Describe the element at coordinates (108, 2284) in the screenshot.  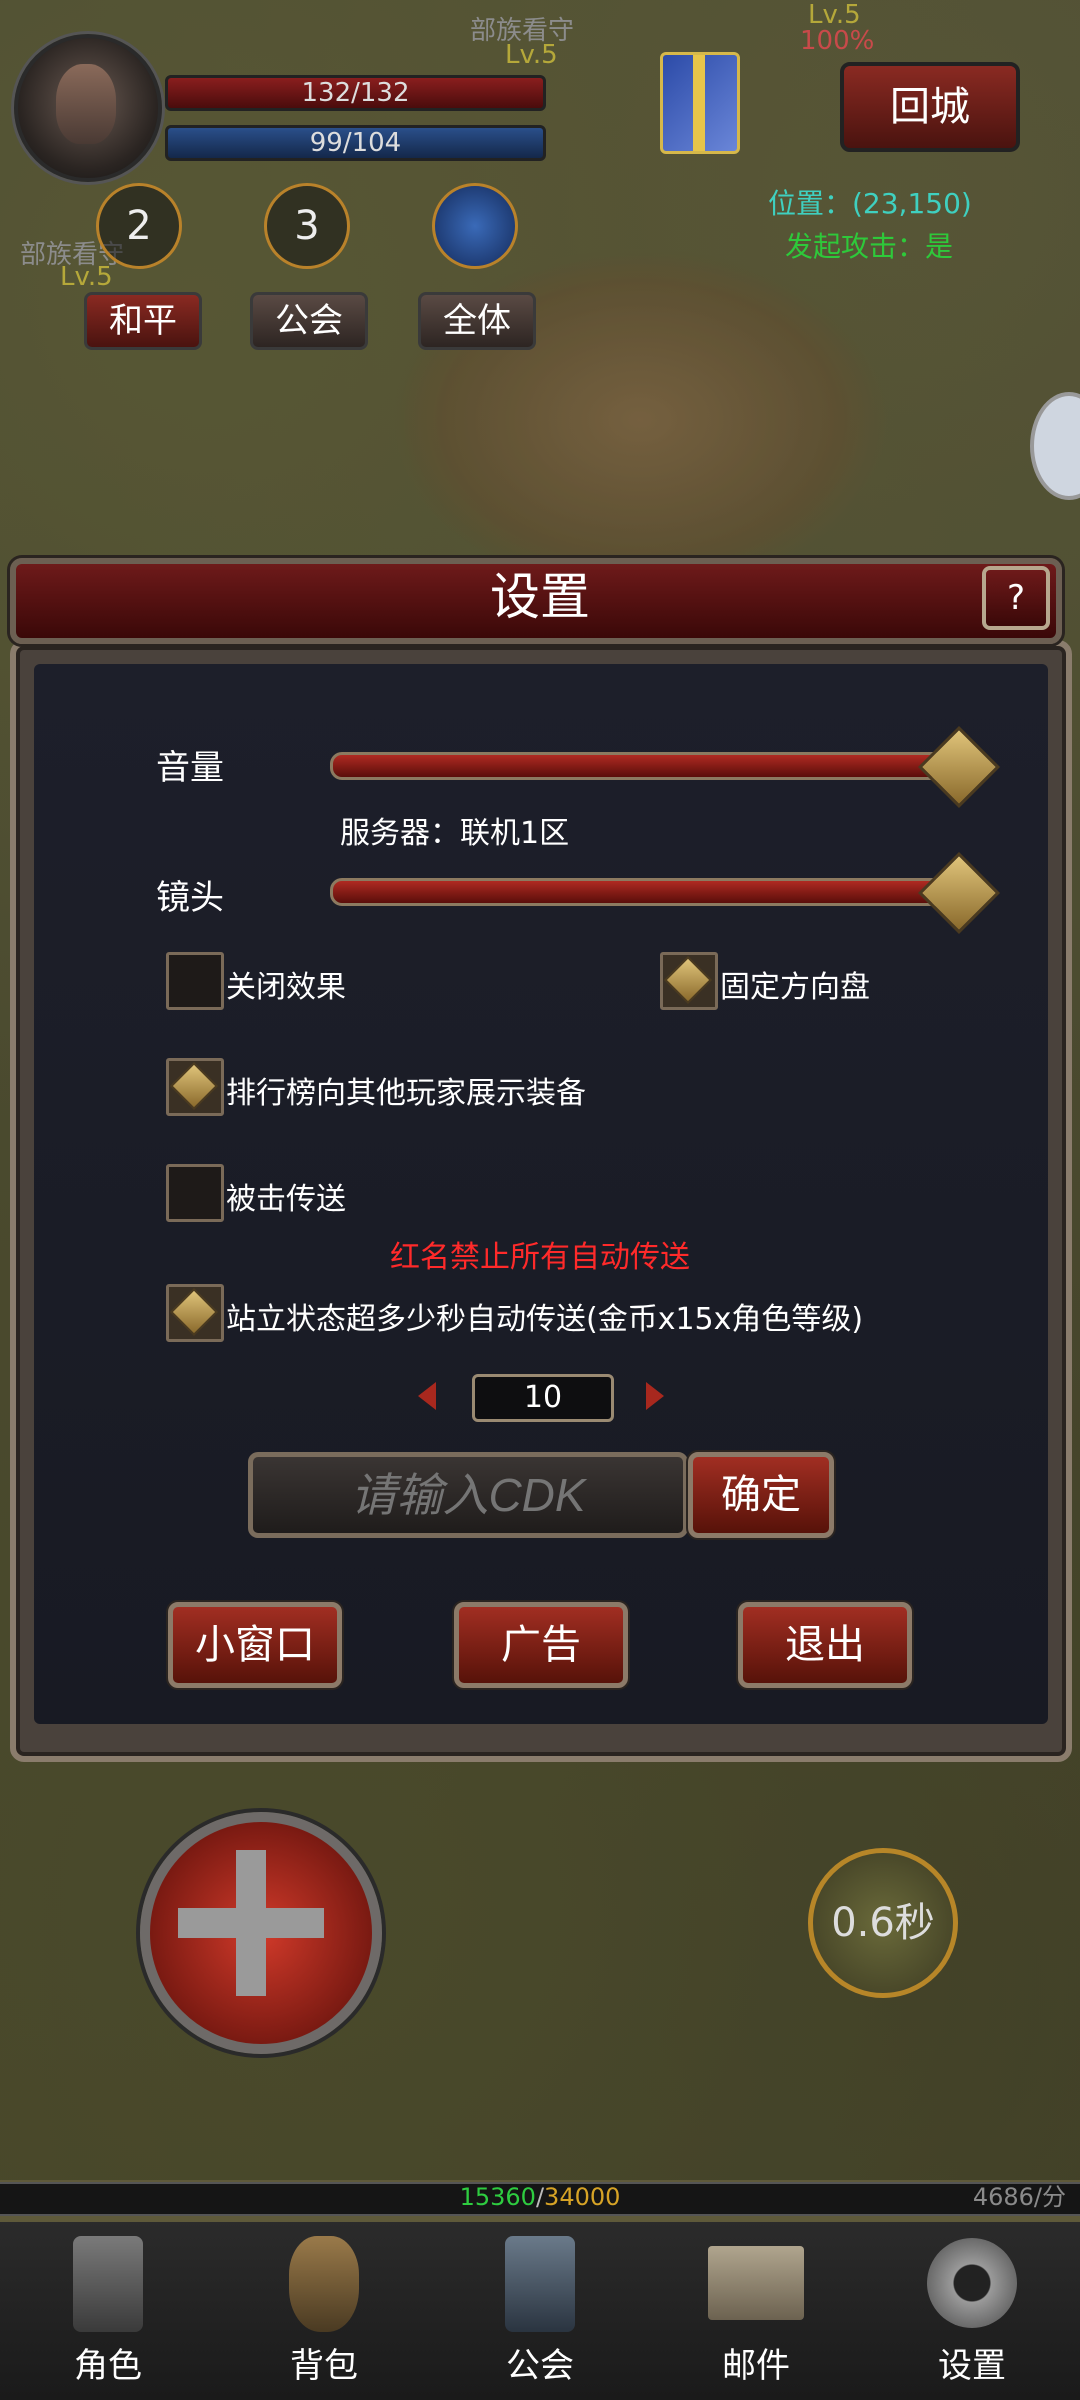
I see `helmet-icon` at that location.